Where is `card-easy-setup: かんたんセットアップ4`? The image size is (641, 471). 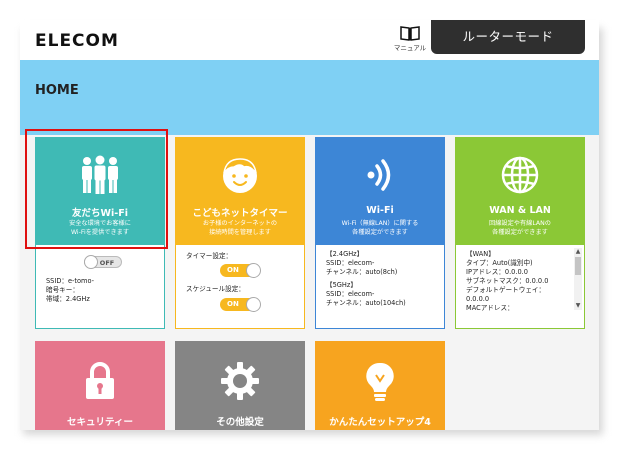
card-easy-setup: かんたんセットアップ4 is located at coordinates (380, 385).